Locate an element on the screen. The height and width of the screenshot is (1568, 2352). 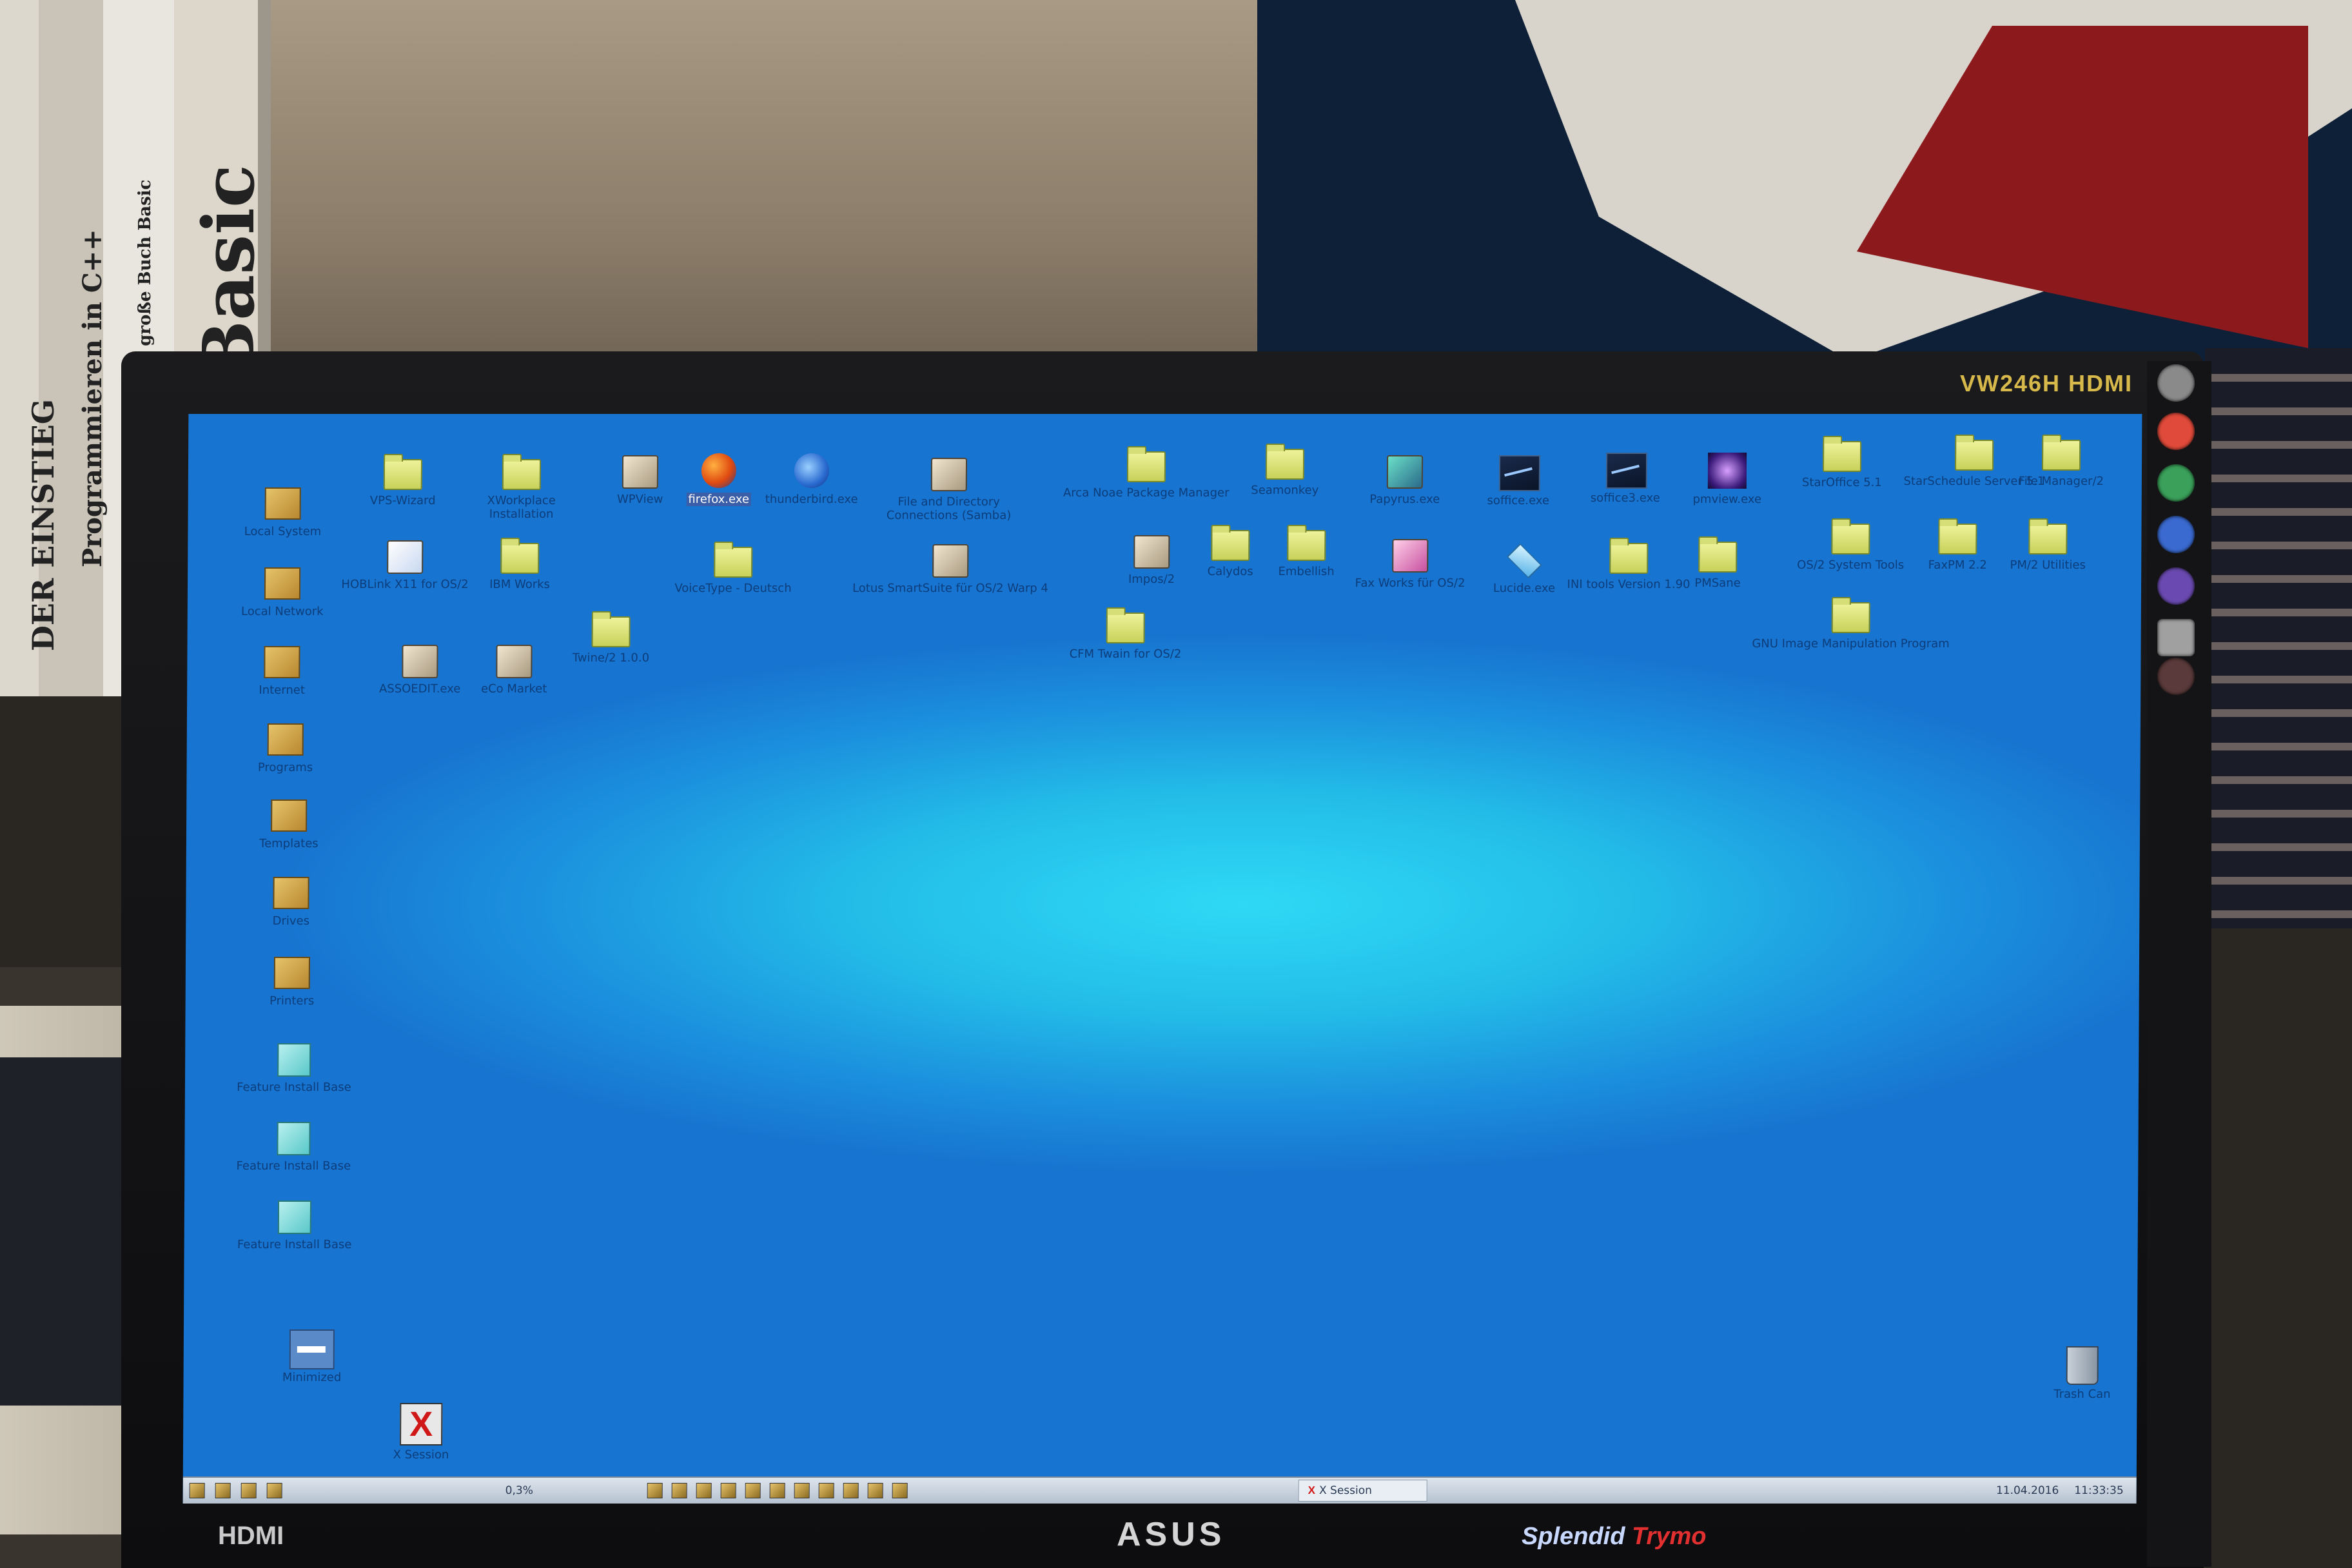
local-system-icon is located at coordinates (283, 503).